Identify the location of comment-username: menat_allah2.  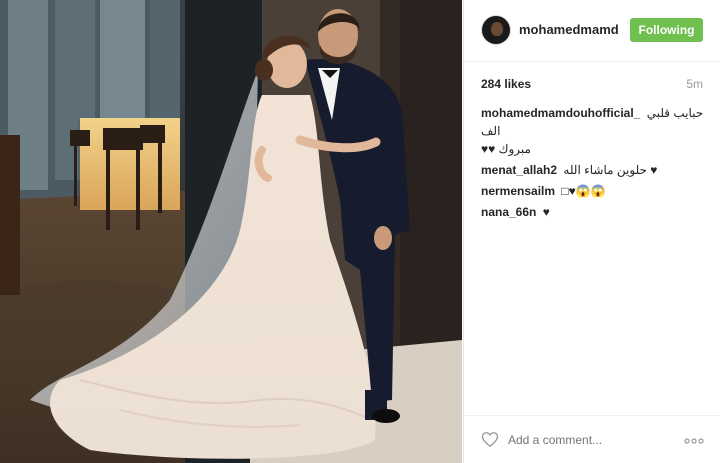
(519, 170).